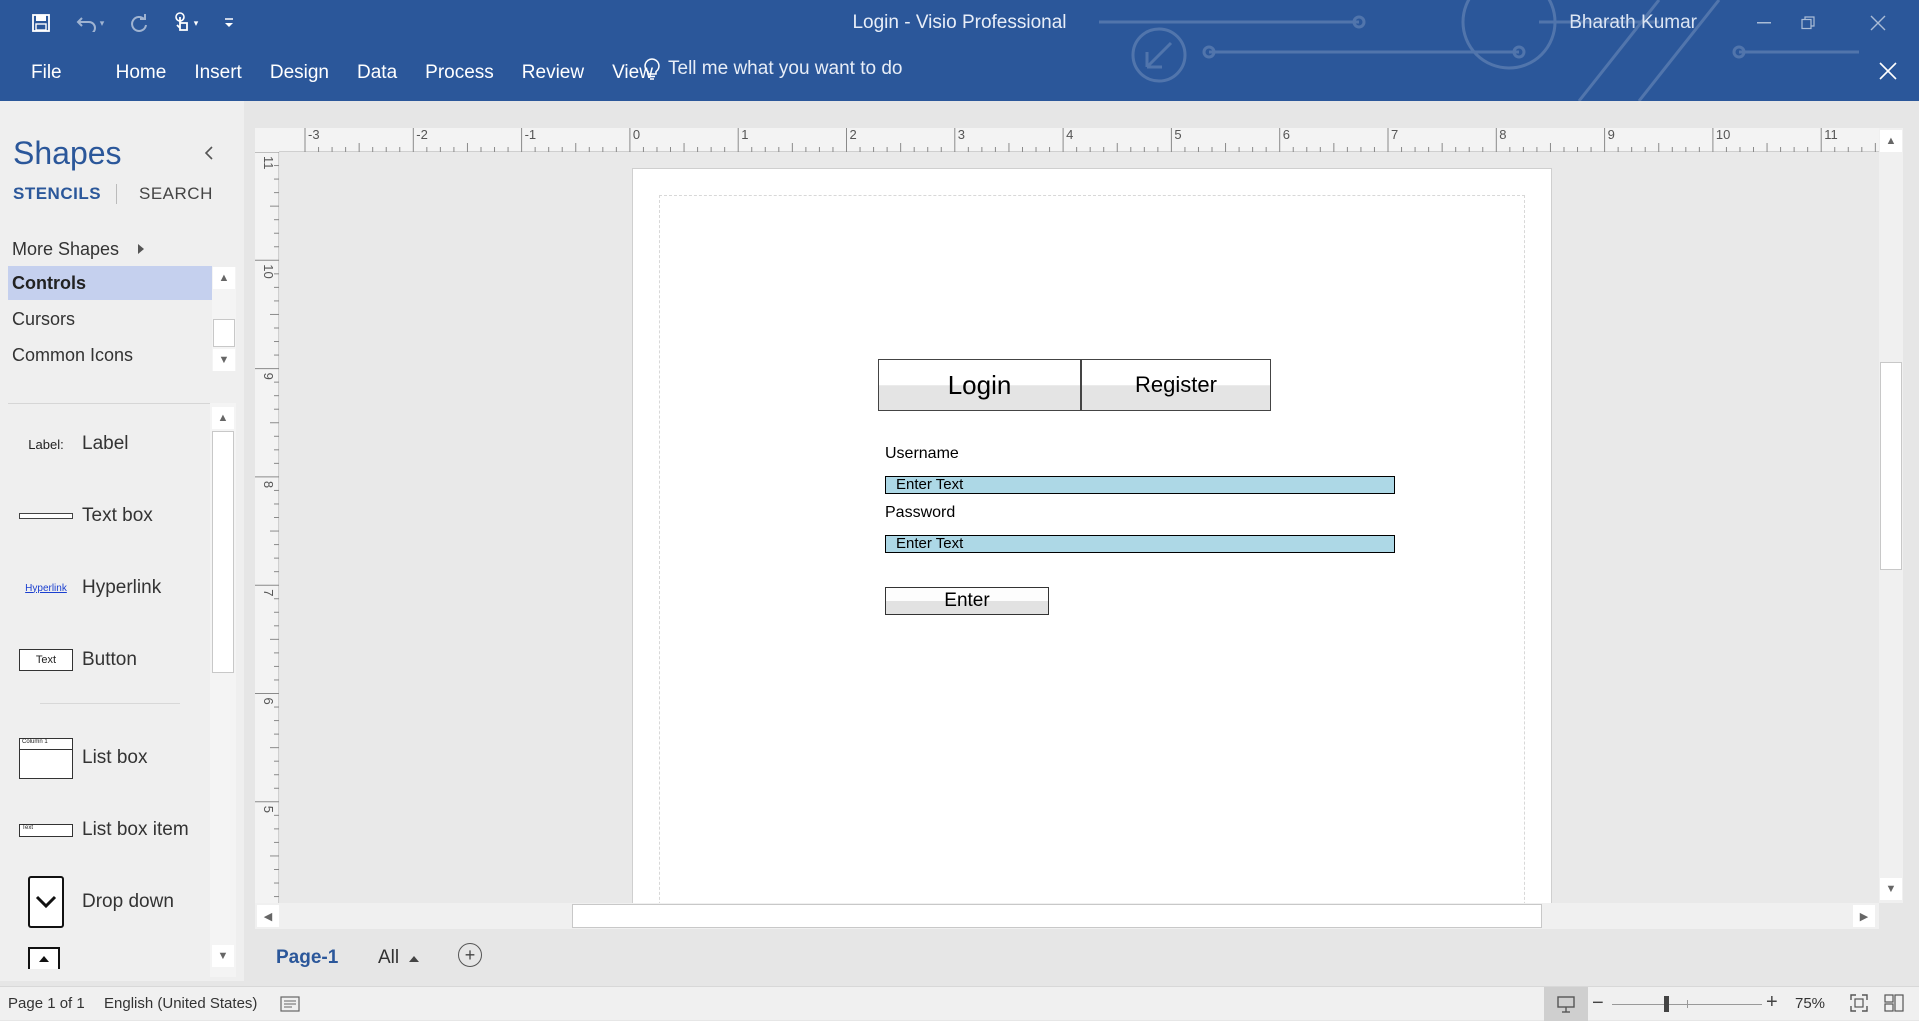 The width and height of the screenshot is (1919, 1021). What do you see at coordinates (135, 829) in the screenshot?
I see `shape-label-text: List box item` at bounding box center [135, 829].